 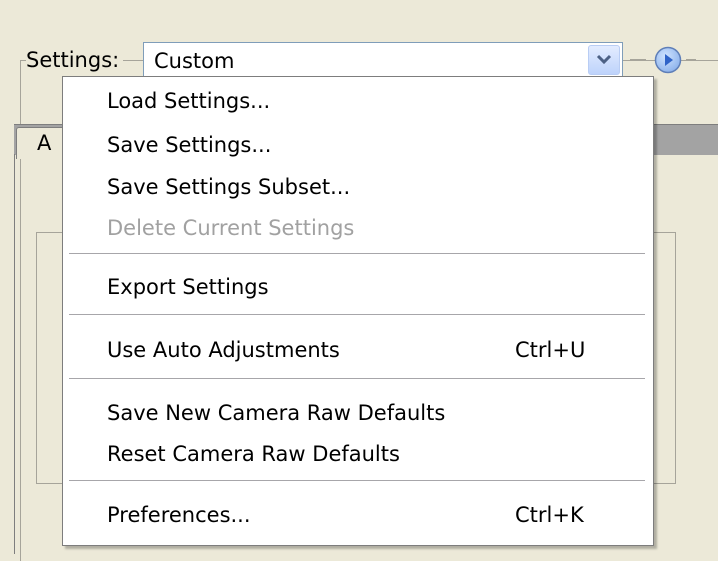 I want to click on menu-item-use-auto-adjustments: Use Auto Adjustments Ctrl+U, so click(x=358, y=350).